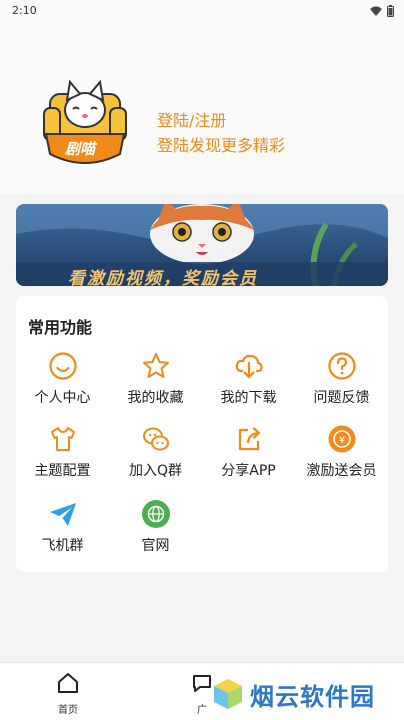 The image size is (404, 720). I want to click on status-icons, so click(382, 11).